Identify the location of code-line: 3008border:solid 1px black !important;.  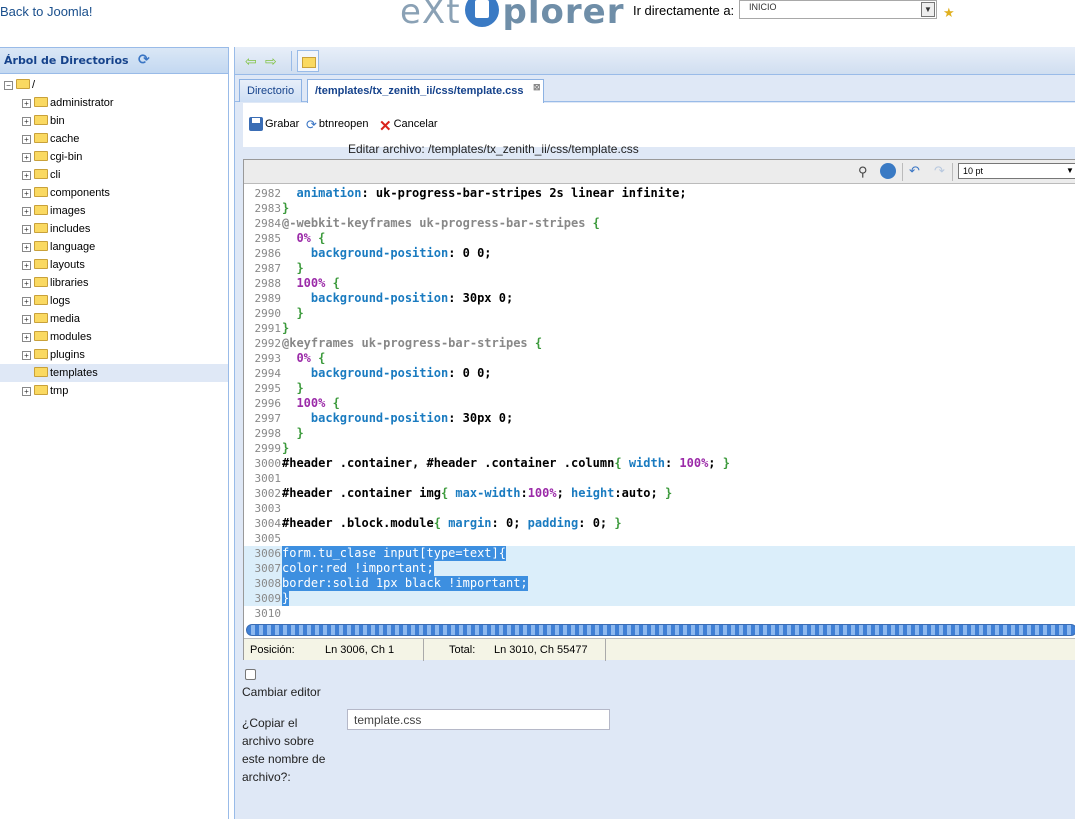
(659, 583).